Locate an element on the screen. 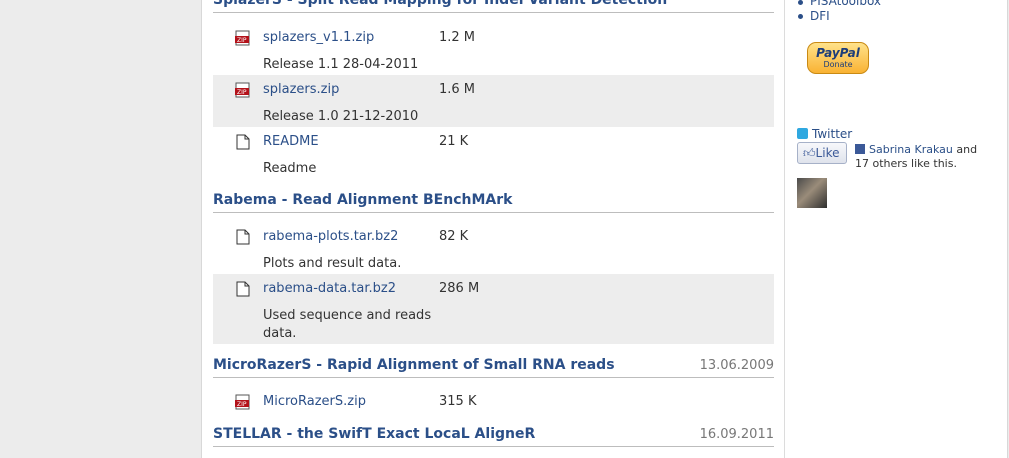 This screenshot has width=1009, height=458. file-link: README is located at coordinates (291, 141).